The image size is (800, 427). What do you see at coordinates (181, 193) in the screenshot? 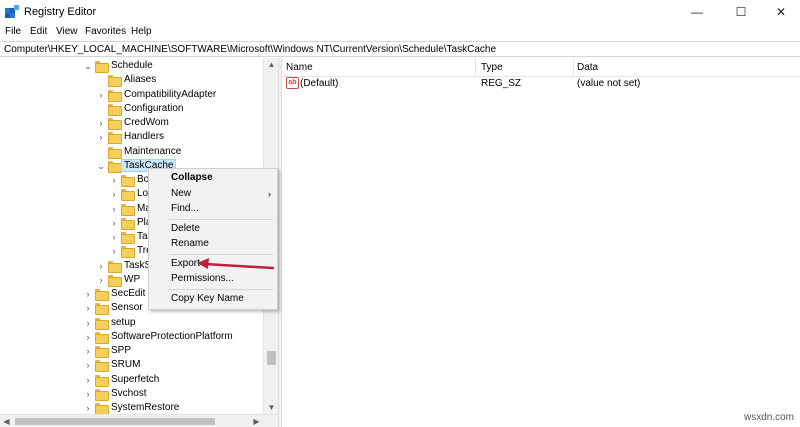
I see `menu-new-label: New` at bounding box center [181, 193].